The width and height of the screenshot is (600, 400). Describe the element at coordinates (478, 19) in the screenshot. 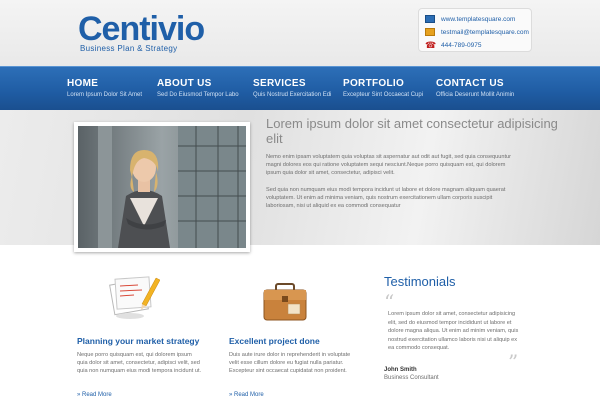

I see `contact-website-text: www.templatesquare.com` at that location.